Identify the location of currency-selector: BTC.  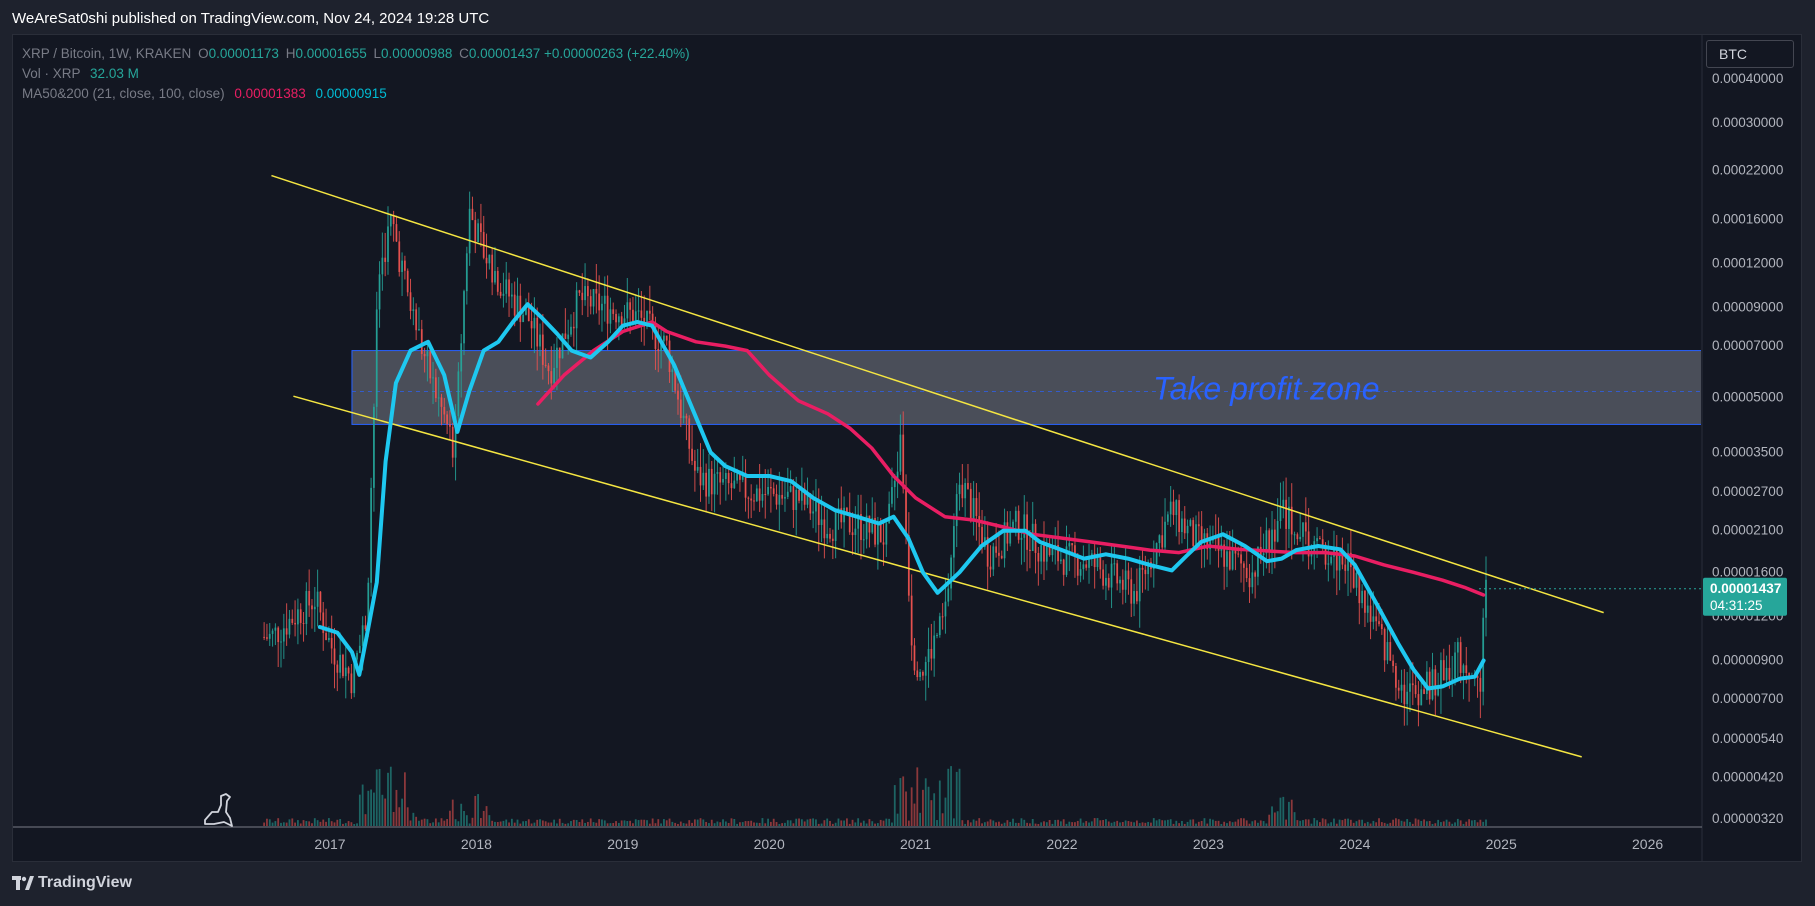
(1750, 54).